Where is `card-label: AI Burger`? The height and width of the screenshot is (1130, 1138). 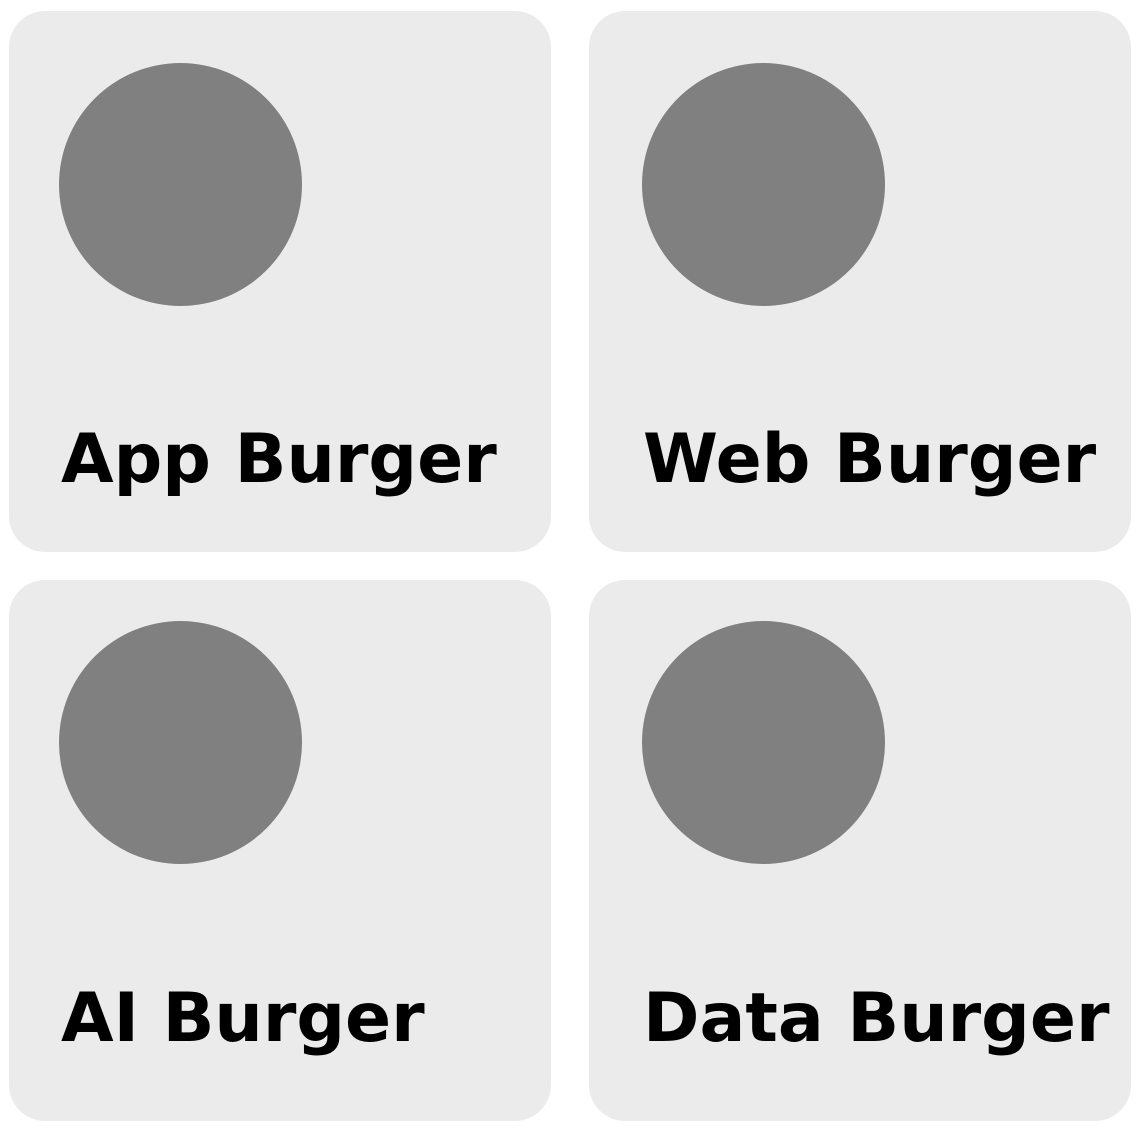 card-label: AI Burger is located at coordinates (243, 1018).